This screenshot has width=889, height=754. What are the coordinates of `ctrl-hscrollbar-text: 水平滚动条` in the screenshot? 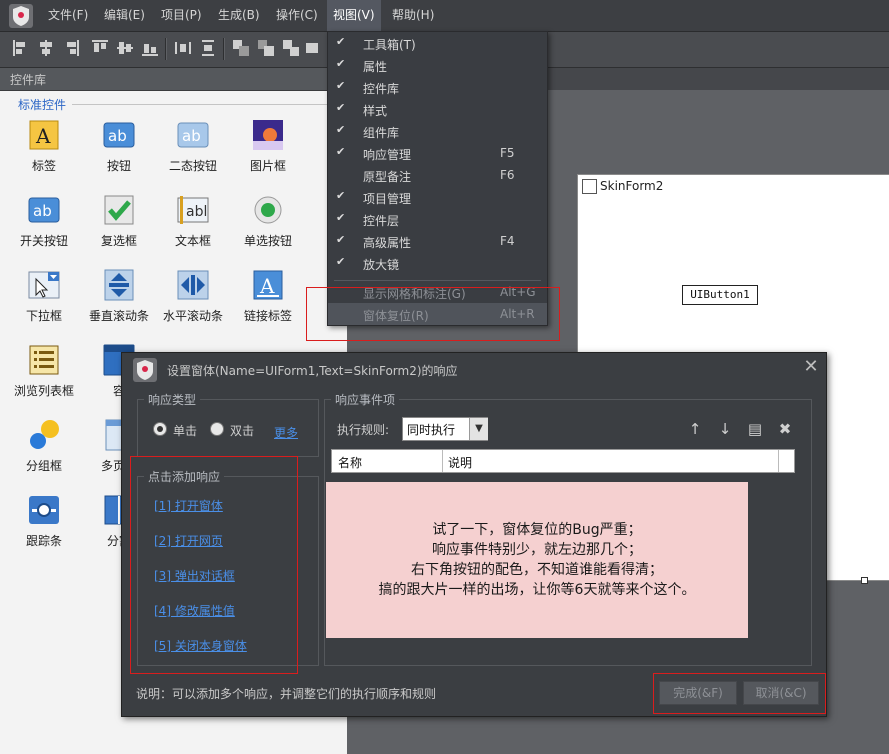 It's located at (192, 316).